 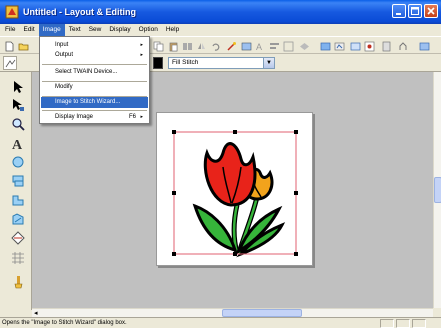 I want to click on thread-color-swatch, so click(x=158, y=63).